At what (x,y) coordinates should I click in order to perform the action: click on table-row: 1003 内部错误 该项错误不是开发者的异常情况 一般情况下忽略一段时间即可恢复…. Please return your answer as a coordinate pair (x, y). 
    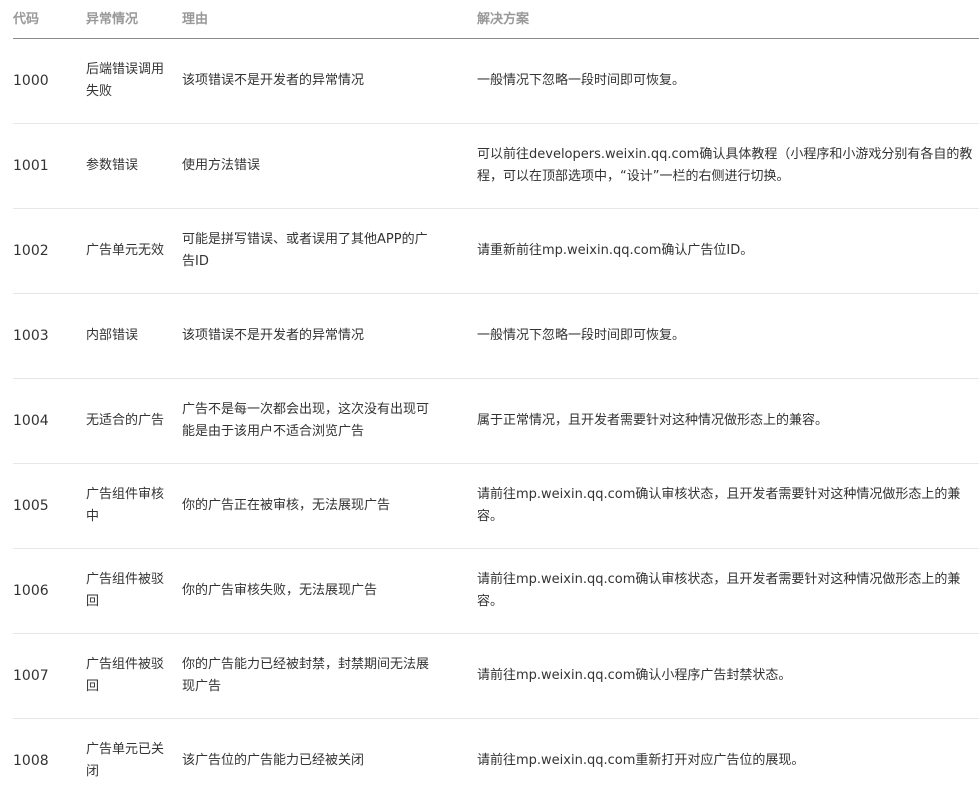
    Looking at the image, I should click on (496, 336).